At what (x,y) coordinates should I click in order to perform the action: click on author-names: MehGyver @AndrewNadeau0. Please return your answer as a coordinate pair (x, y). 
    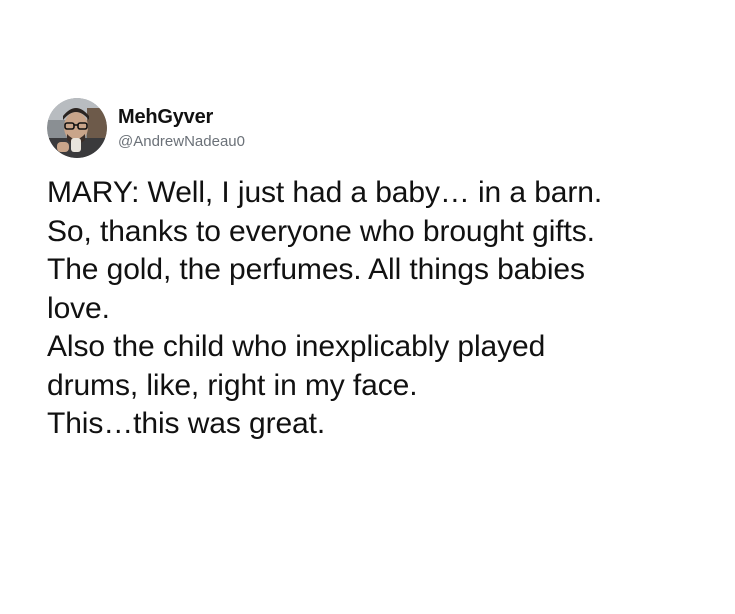
    Looking at the image, I should click on (181, 128).